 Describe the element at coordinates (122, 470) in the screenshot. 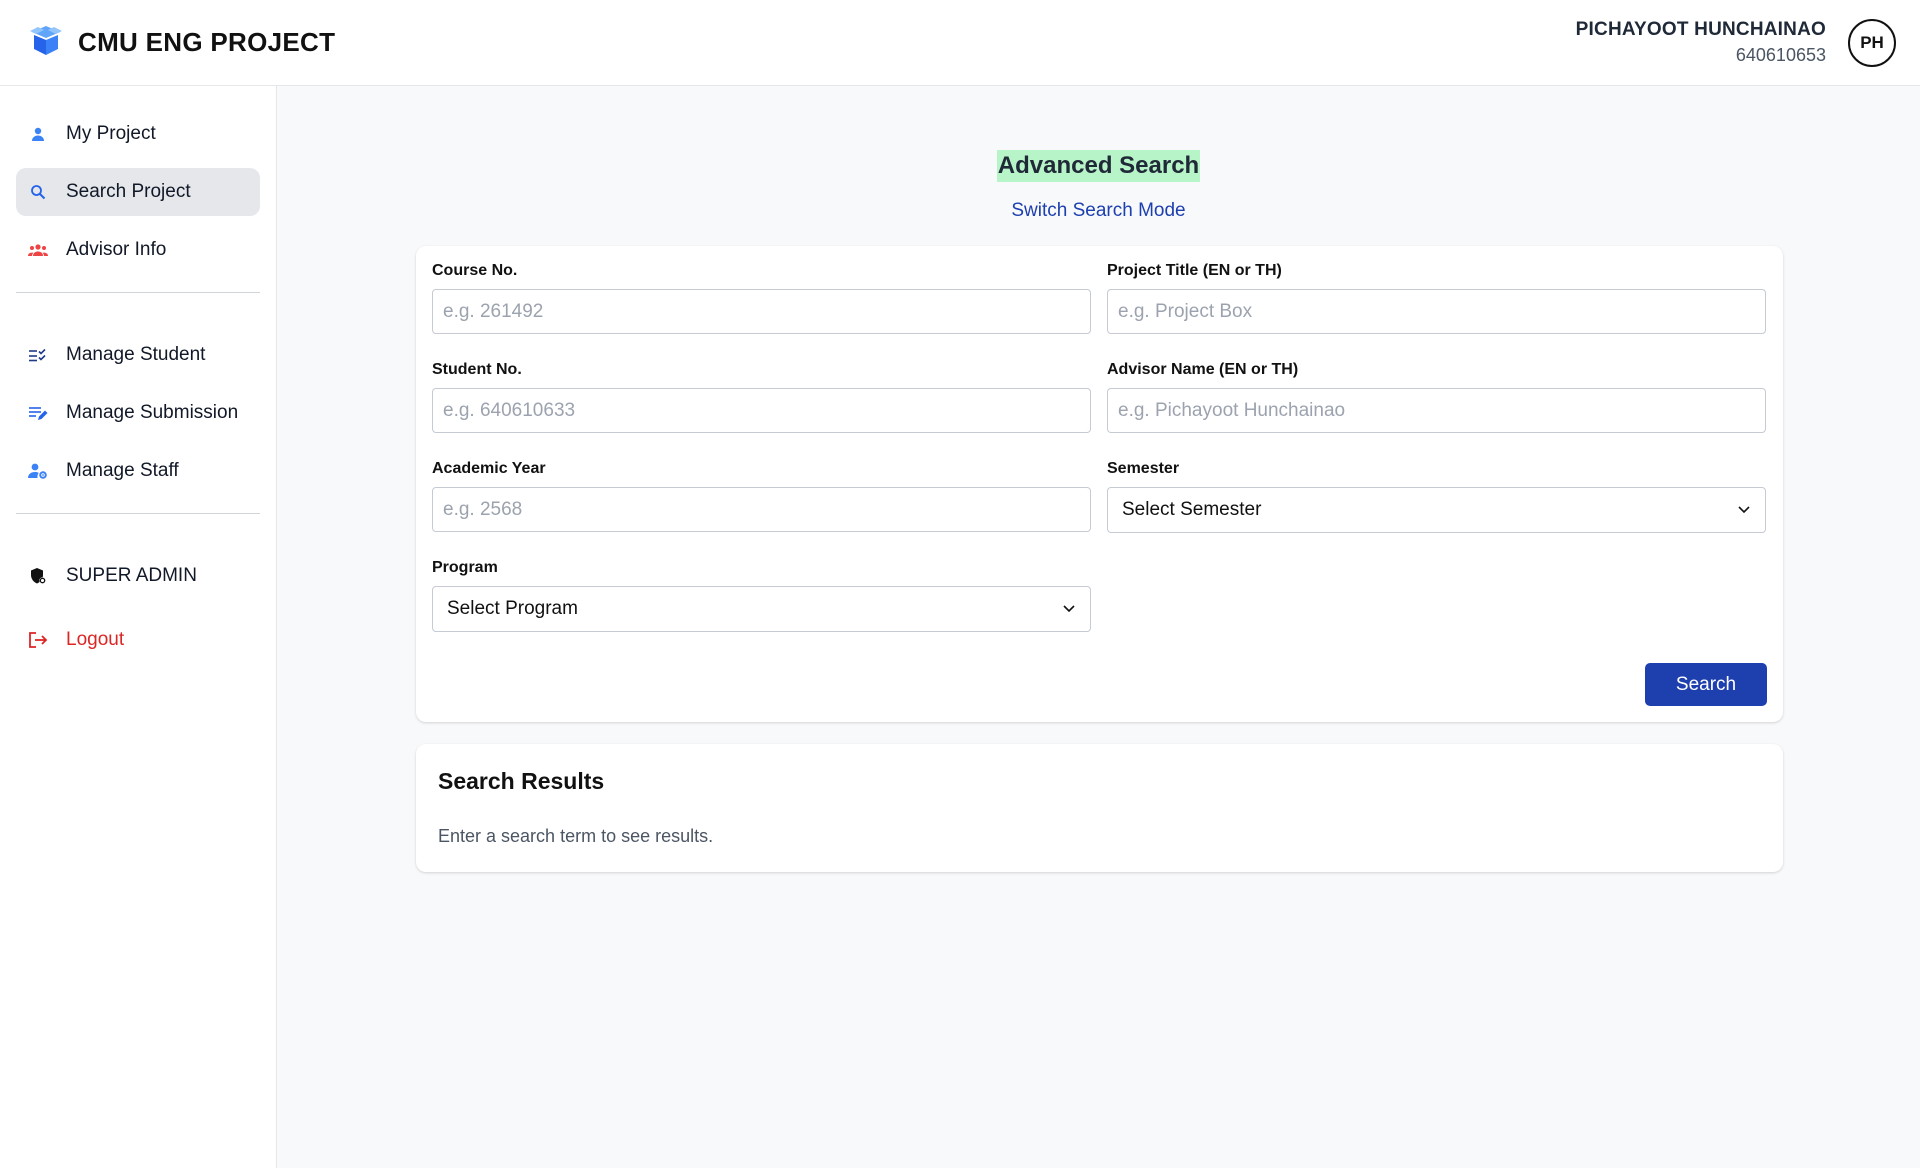

I see `sidebar-item-label: Manage Staff` at that location.